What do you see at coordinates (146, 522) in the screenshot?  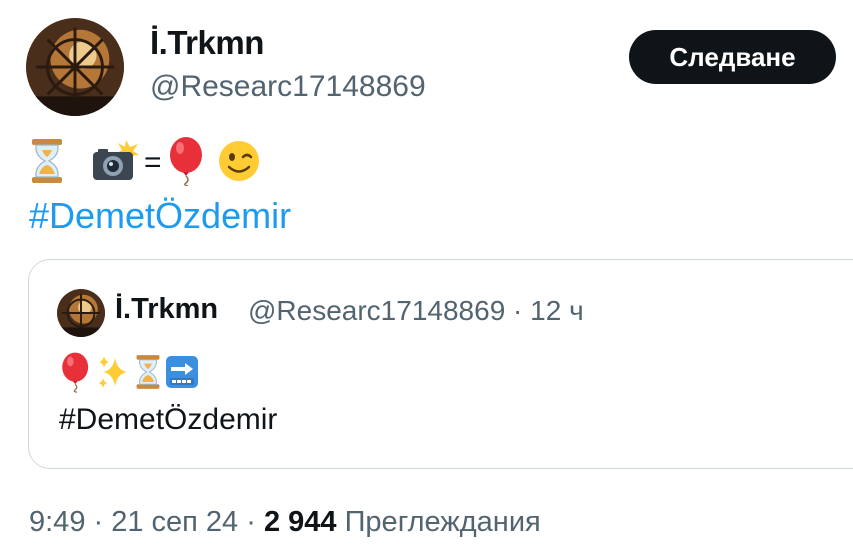 I see `post-timestamp: 9:49 · 21 сеп 24 ·` at bounding box center [146, 522].